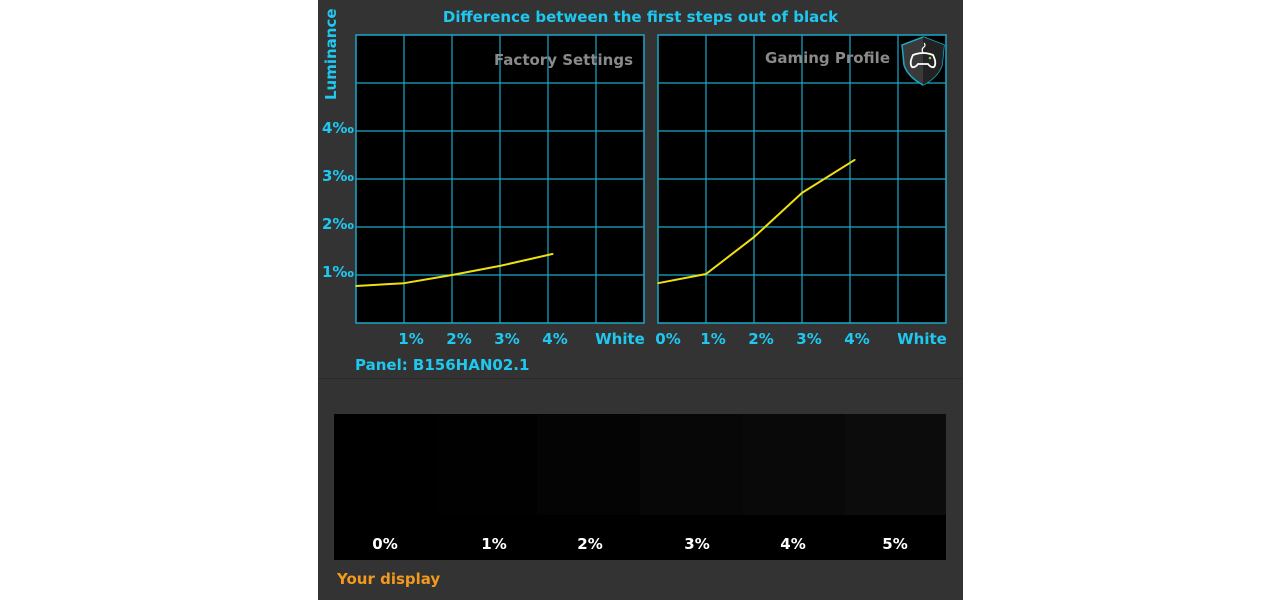  What do you see at coordinates (338, 128) in the screenshot?
I see `y-tick-label: 4‰` at bounding box center [338, 128].